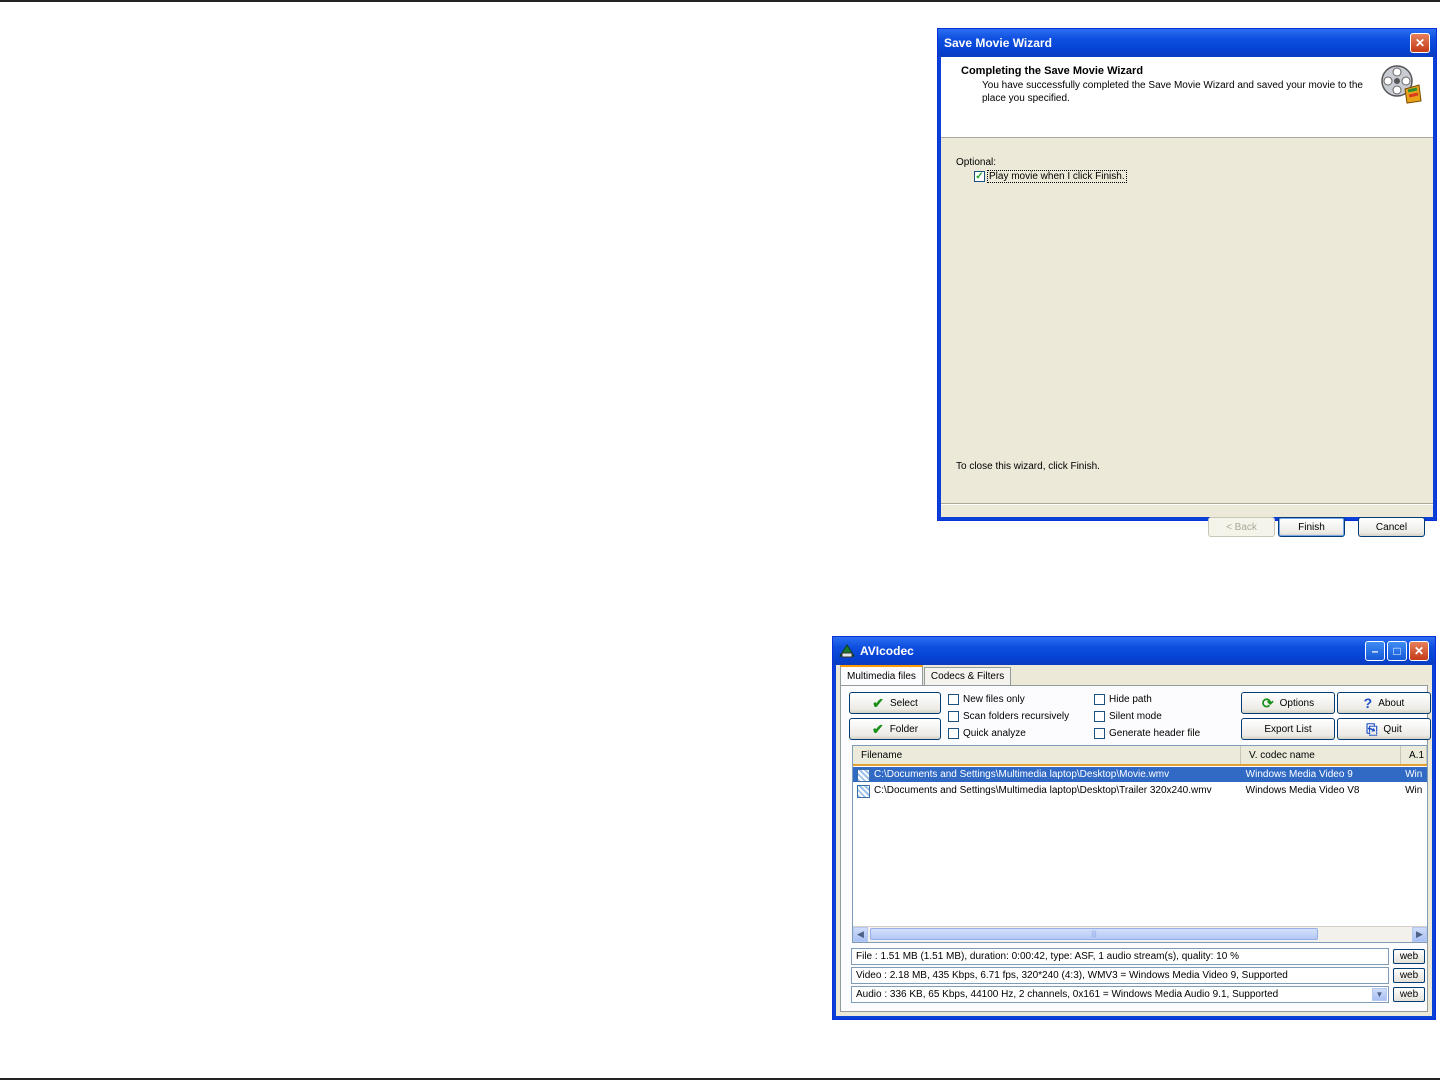 The height and width of the screenshot is (1081, 1440). Describe the element at coordinates (1099, 699) in the screenshot. I see `hide-path-checkbox` at that location.